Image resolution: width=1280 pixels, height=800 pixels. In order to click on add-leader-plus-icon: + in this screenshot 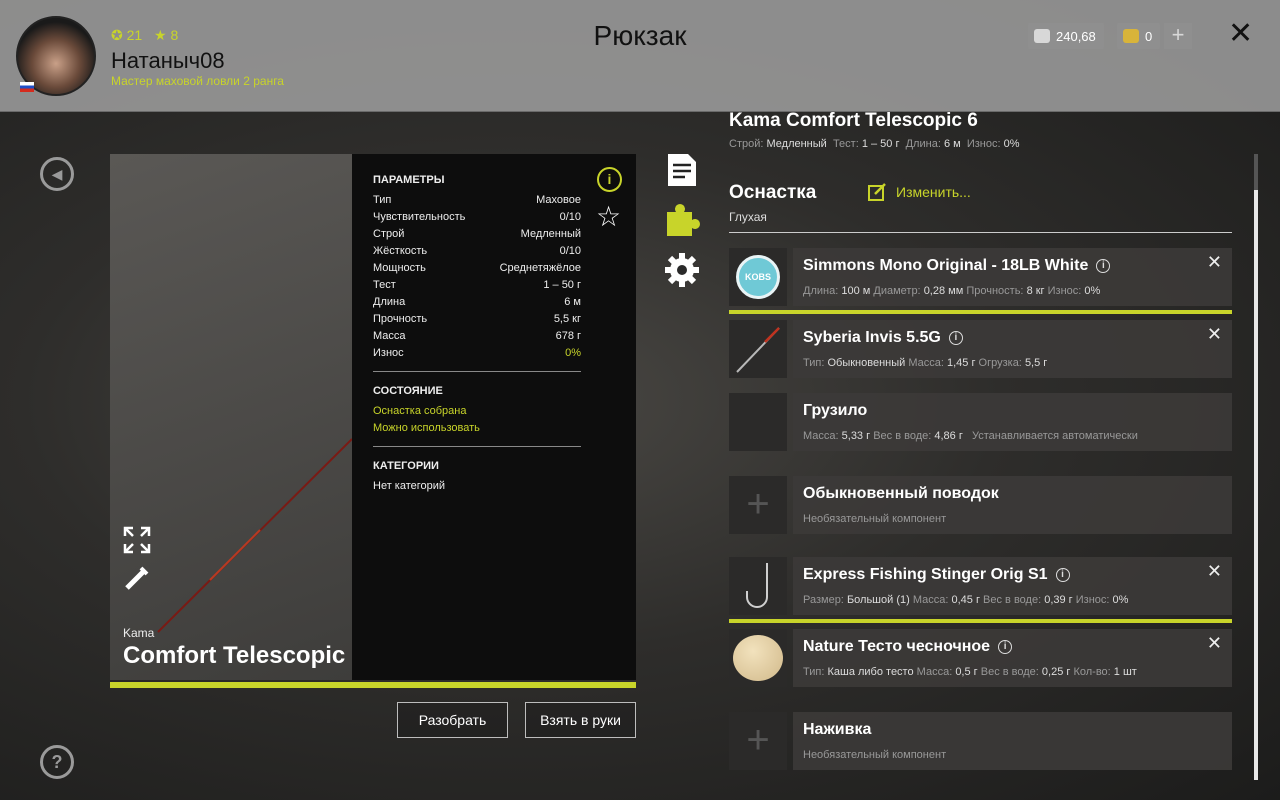, I will do `click(758, 505)`.